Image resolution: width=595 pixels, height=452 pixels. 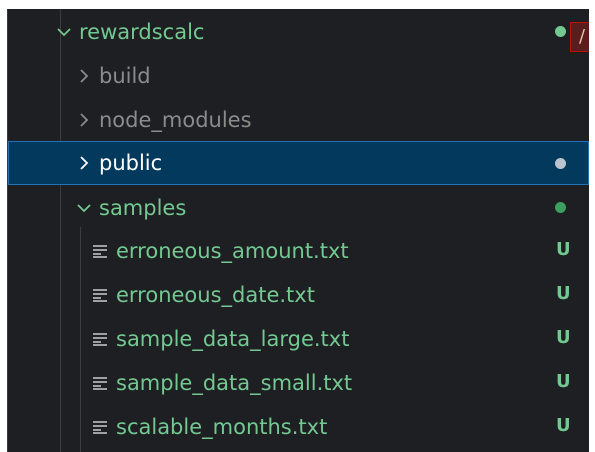 I want to click on file-label: scalable_months.txt, so click(x=222, y=427).